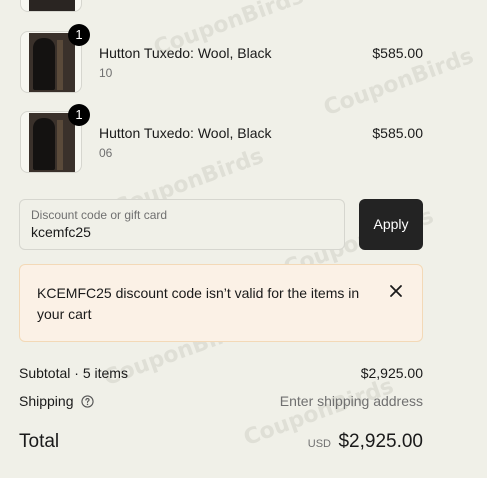  What do you see at coordinates (73, 373) in the screenshot?
I see `subtotal-label: Subtotal · 5 items` at bounding box center [73, 373].